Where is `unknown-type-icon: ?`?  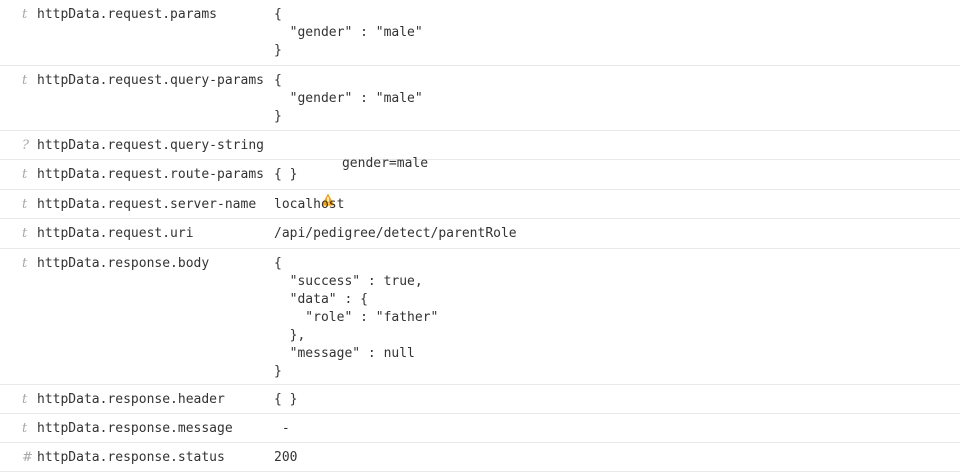 unknown-type-icon: ? is located at coordinates (25, 145).